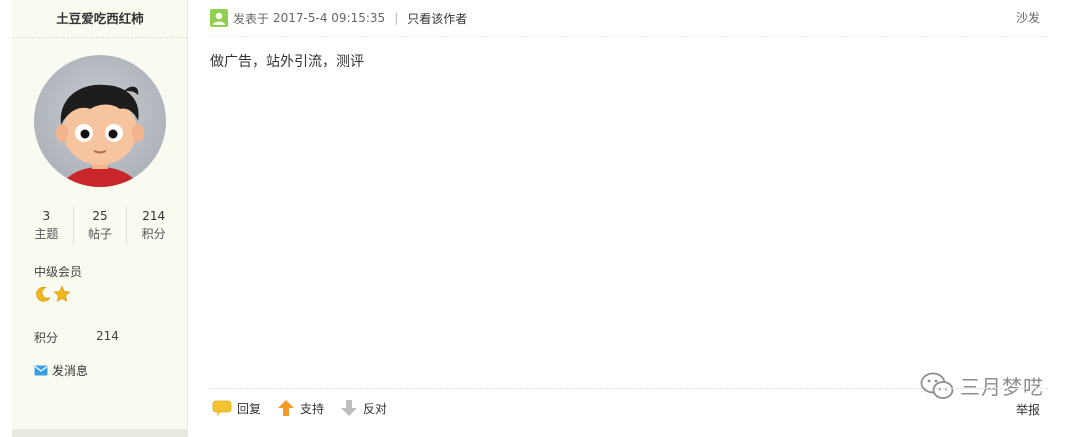 Image resolution: width=1080 pixels, height=437 pixels. I want to click on stat-label: 帖子, so click(100, 234).